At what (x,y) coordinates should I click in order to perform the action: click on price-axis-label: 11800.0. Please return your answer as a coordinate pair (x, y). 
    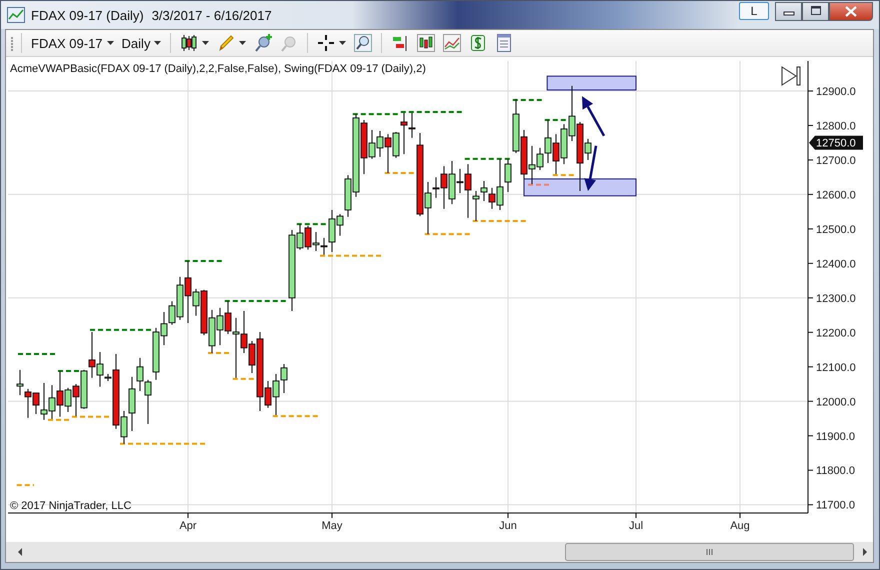
    Looking at the image, I should click on (835, 471).